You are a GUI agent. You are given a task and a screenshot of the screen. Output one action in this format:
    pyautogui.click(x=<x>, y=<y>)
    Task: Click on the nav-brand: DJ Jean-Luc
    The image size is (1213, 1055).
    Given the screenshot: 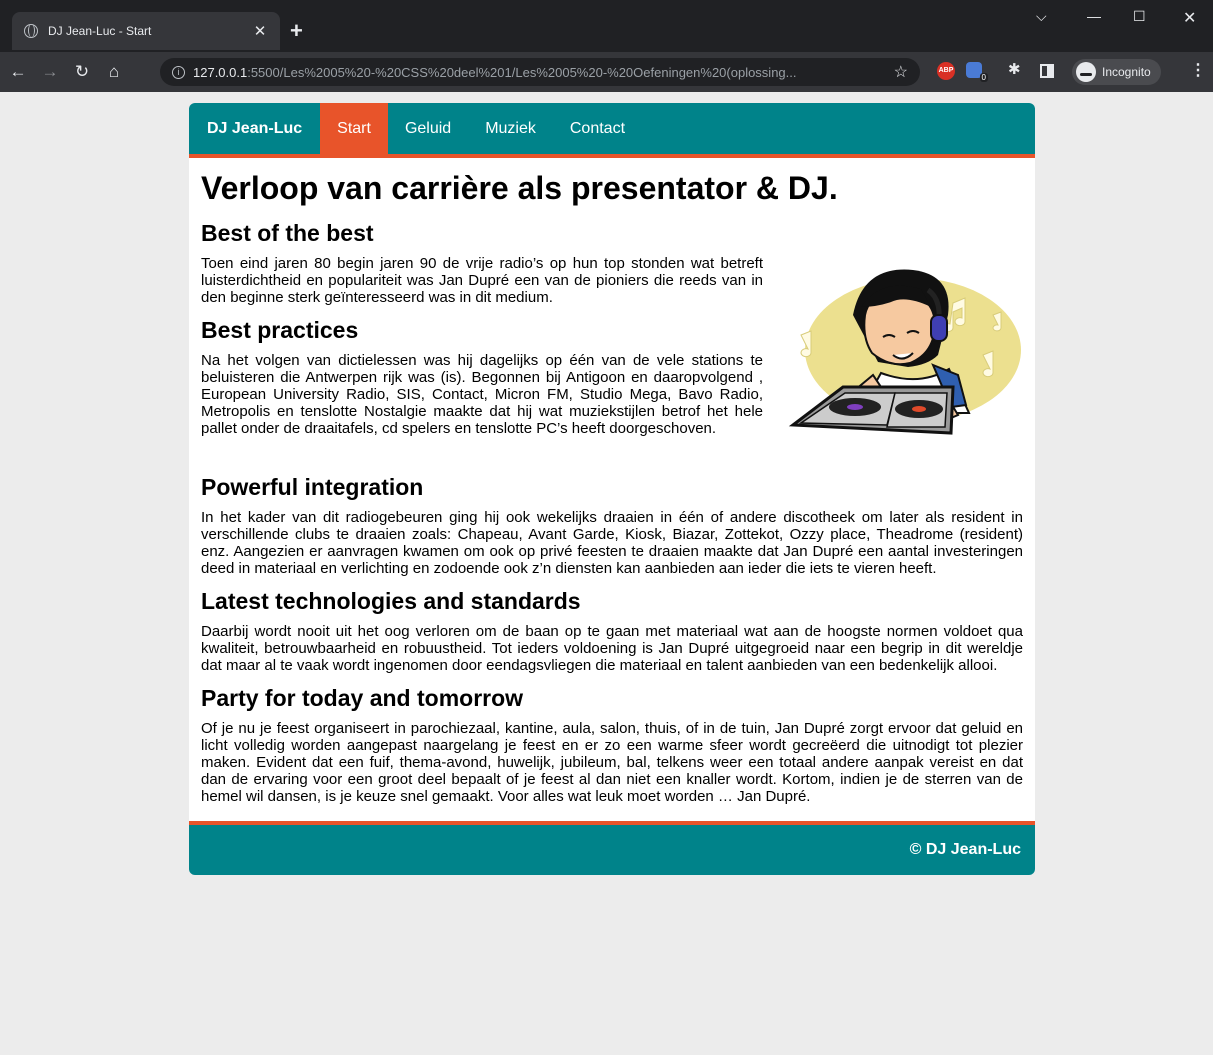 What is the action you would take?
    pyautogui.click(x=254, y=128)
    